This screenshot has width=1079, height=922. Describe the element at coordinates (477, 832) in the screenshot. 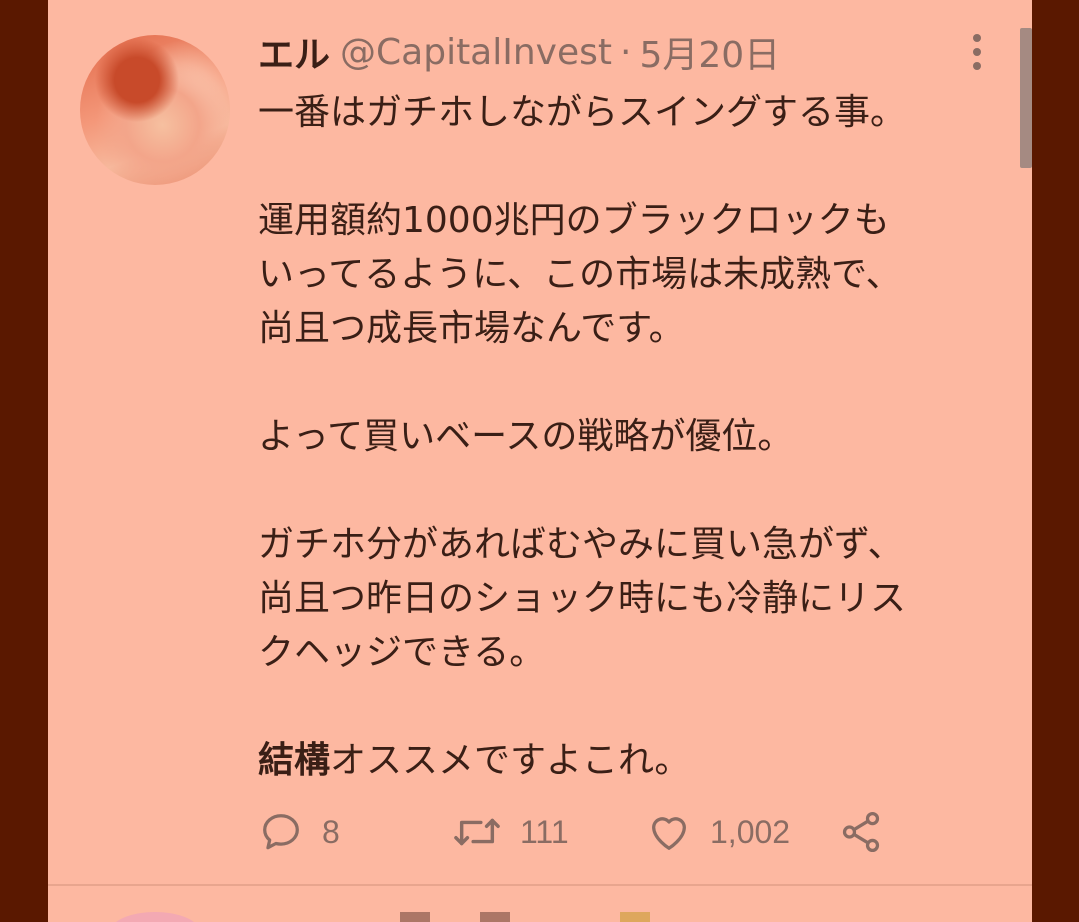

I see `retweet-icon` at that location.